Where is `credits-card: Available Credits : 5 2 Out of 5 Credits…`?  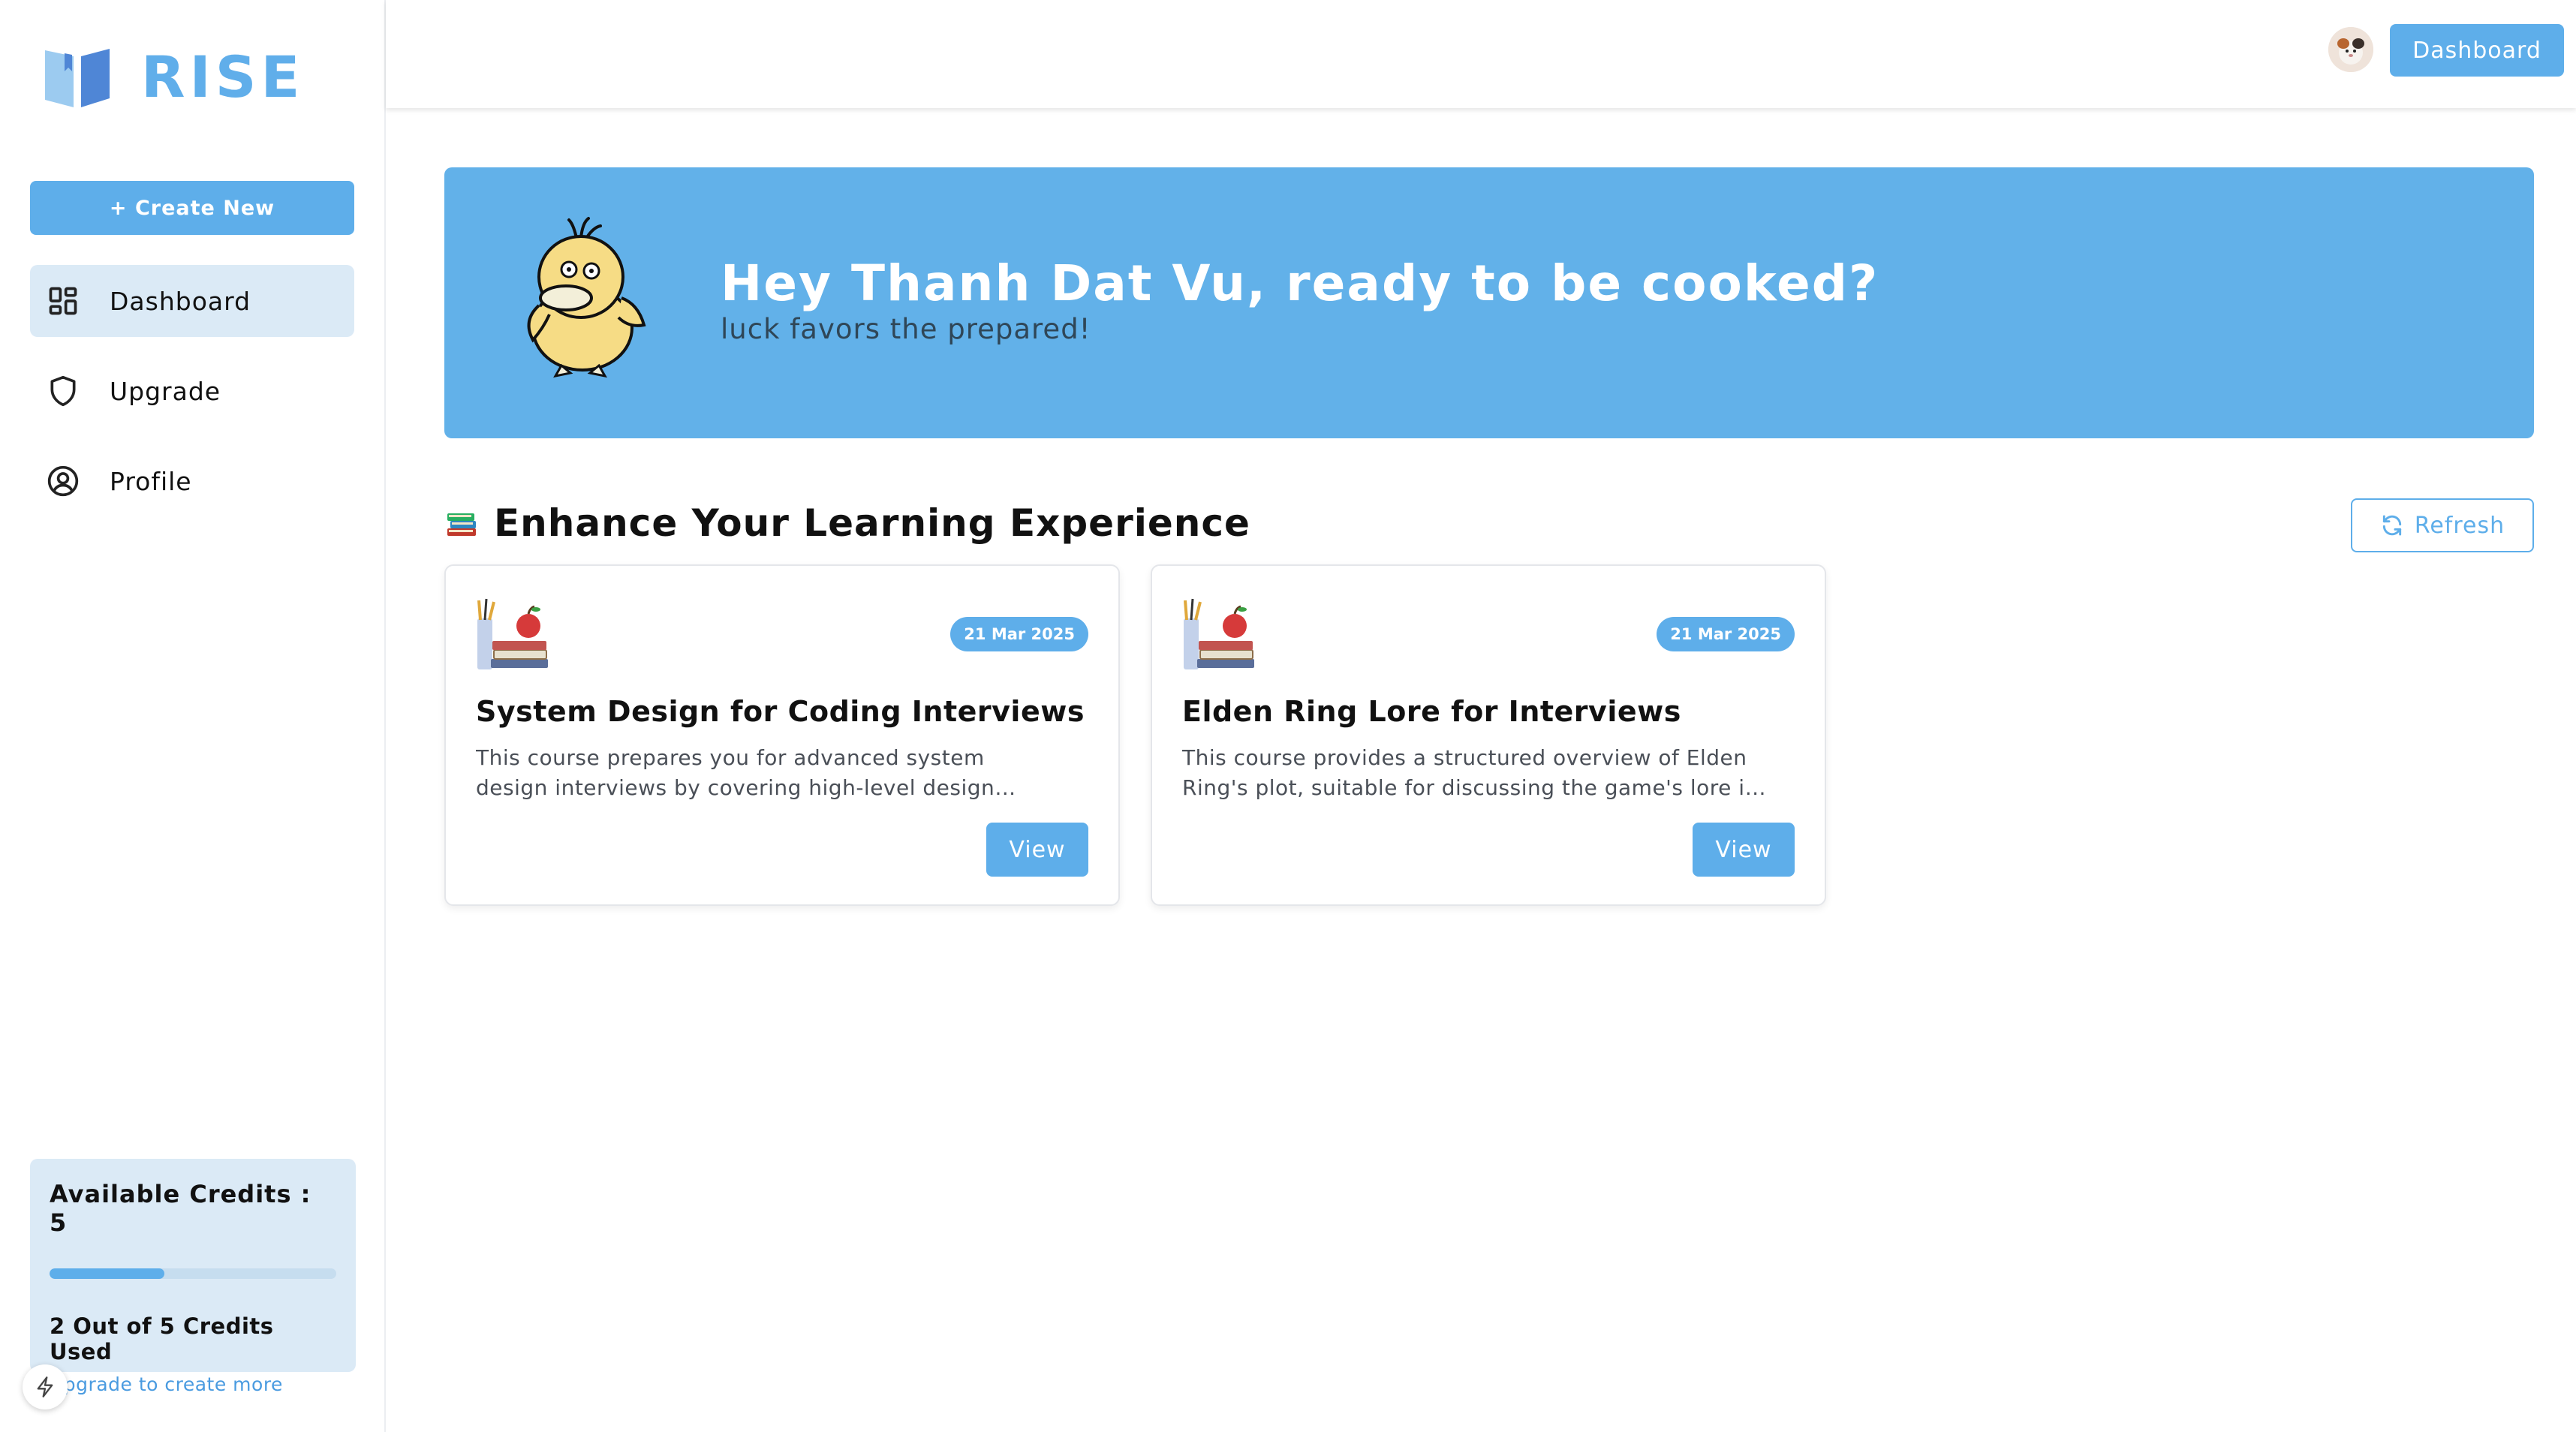 credits-card: Available Credits : 5 2 Out of 5 Credits… is located at coordinates (193, 1277).